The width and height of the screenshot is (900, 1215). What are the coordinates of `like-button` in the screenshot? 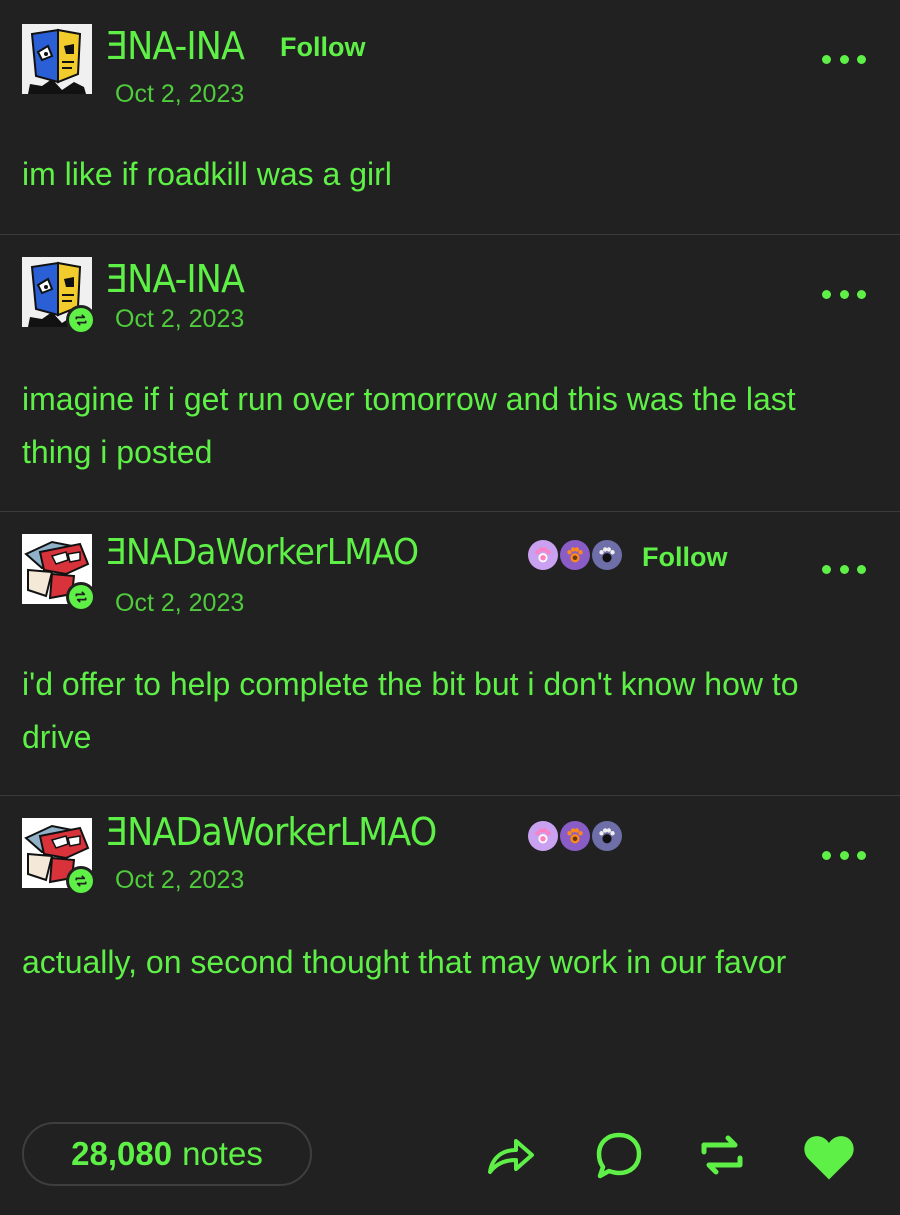 It's located at (829, 1155).